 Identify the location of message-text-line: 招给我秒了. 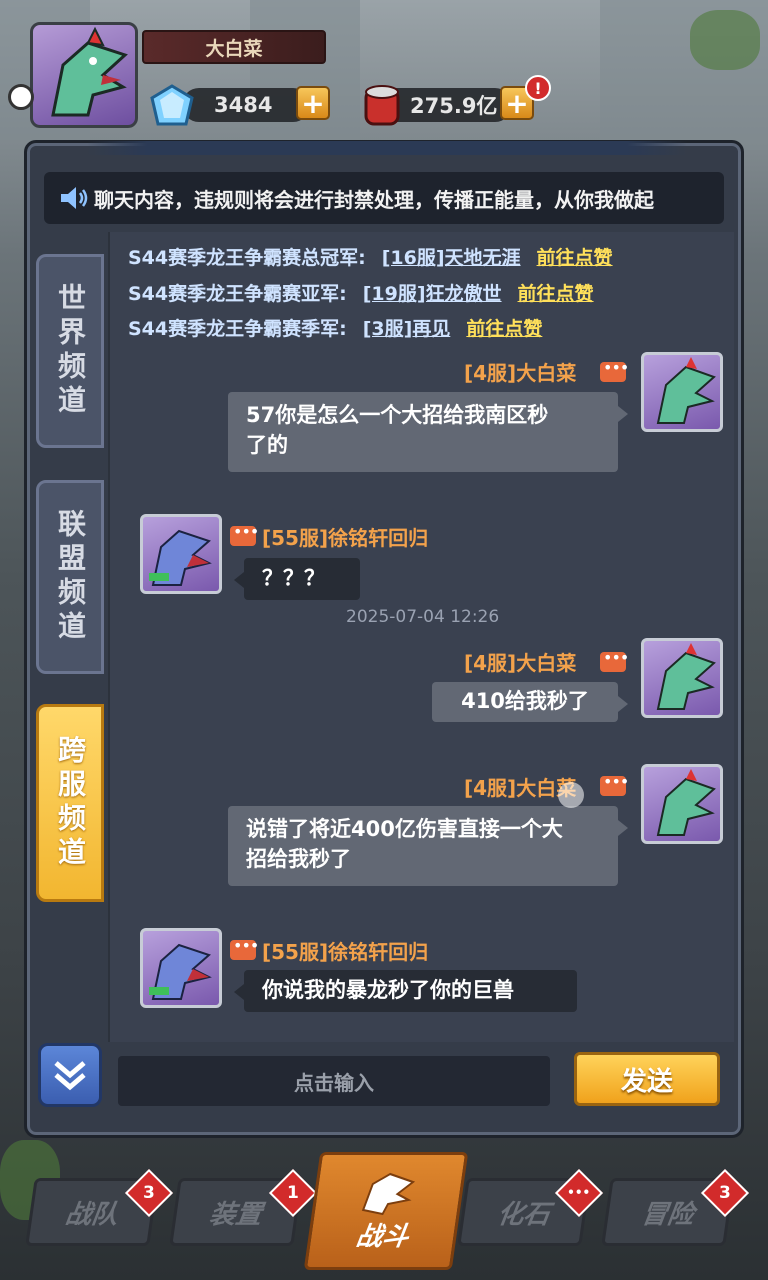
(298, 859).